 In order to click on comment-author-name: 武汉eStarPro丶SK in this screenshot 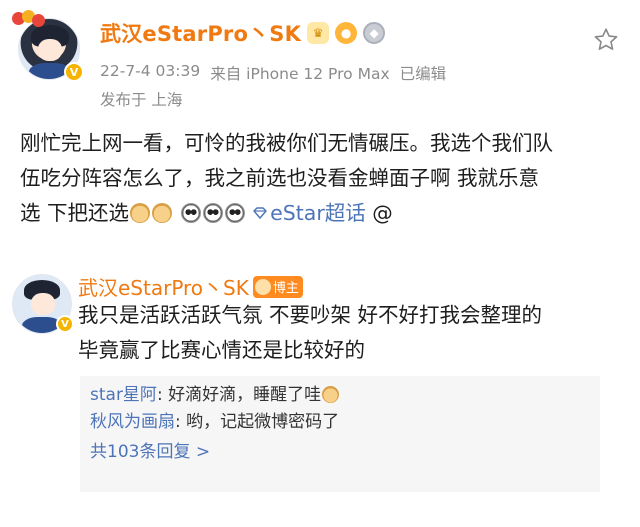, I will do `click(163, 286)`.